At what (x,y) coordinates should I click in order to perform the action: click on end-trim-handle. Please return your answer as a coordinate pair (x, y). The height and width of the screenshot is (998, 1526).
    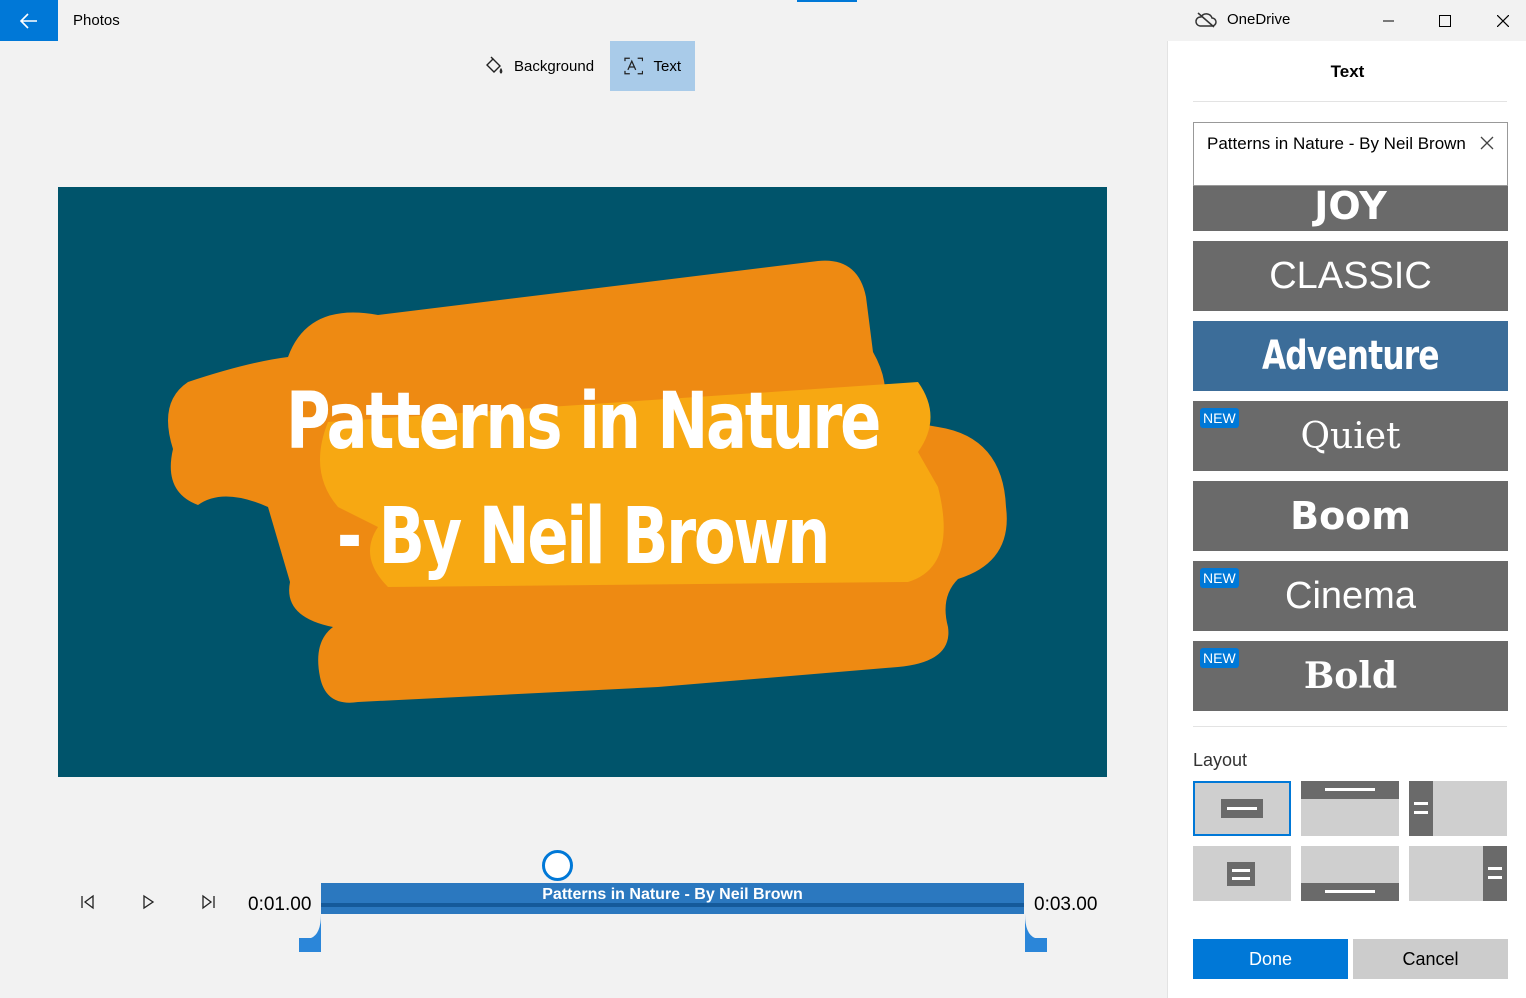
    Looking at the image, I should click on (1035, 933).